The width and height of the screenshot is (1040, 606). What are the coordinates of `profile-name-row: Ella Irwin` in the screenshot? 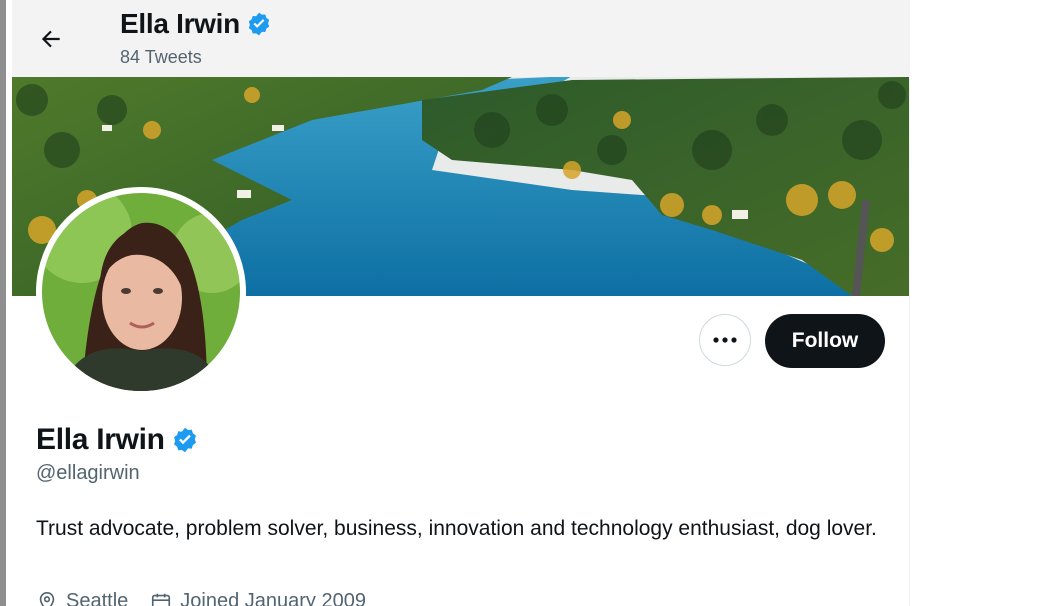 It's located at (117, 440).